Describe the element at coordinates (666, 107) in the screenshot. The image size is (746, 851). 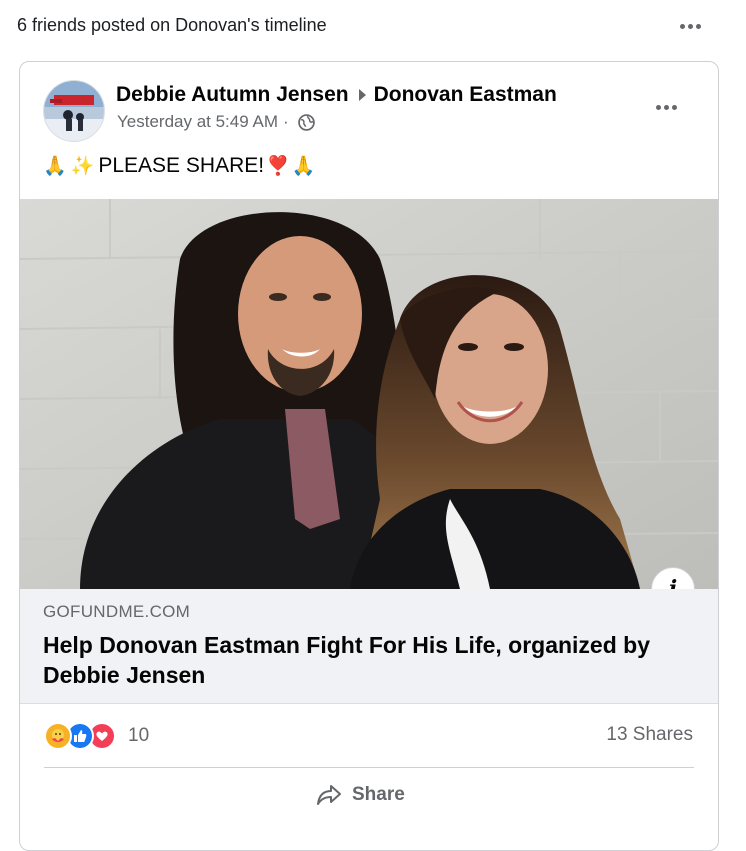
I see `post-more-options-icon` at that location.